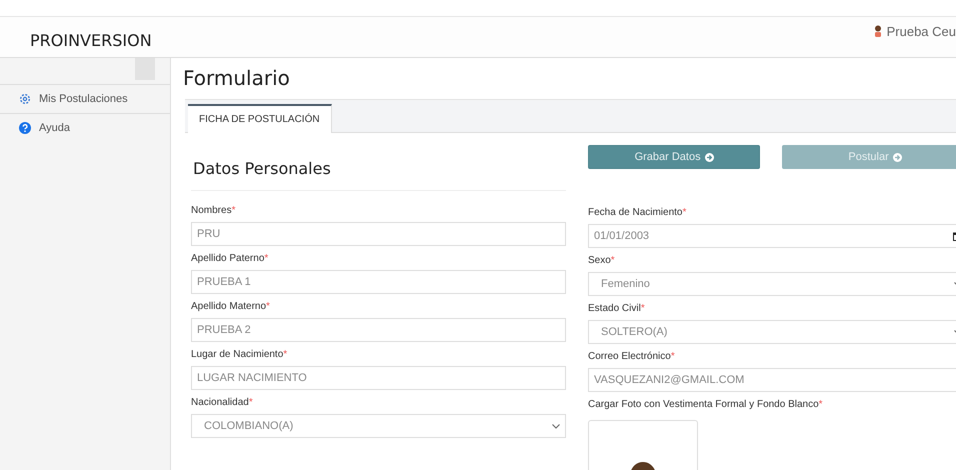  Describe the element at coordinates (260, 118) in the screenshot. I see `tab: FICHA DE POSTULACIÓN` at that location.